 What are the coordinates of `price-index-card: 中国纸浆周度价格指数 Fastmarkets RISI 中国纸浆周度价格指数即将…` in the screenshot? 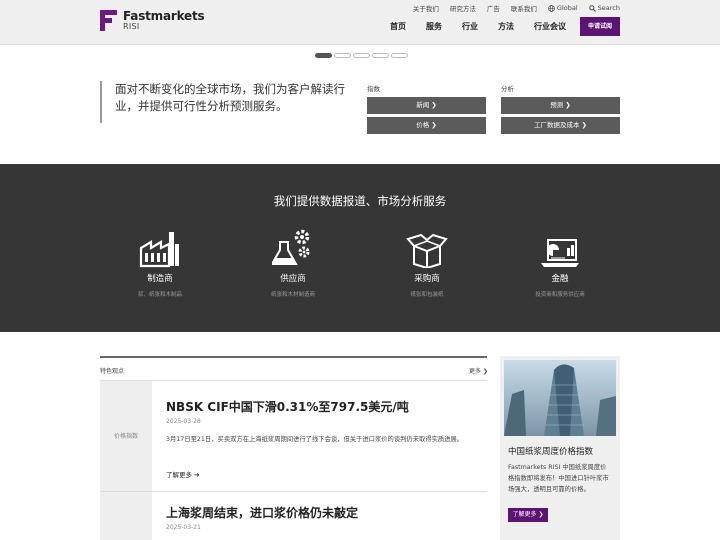 It's located at (560, 448).